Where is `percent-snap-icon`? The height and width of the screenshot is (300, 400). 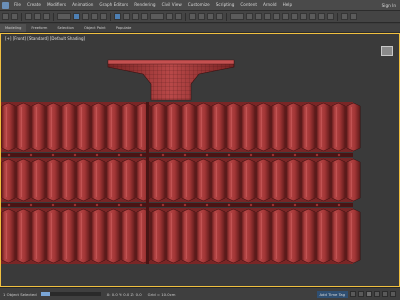 percent-snap-icon is located at coordinates (210, 16).